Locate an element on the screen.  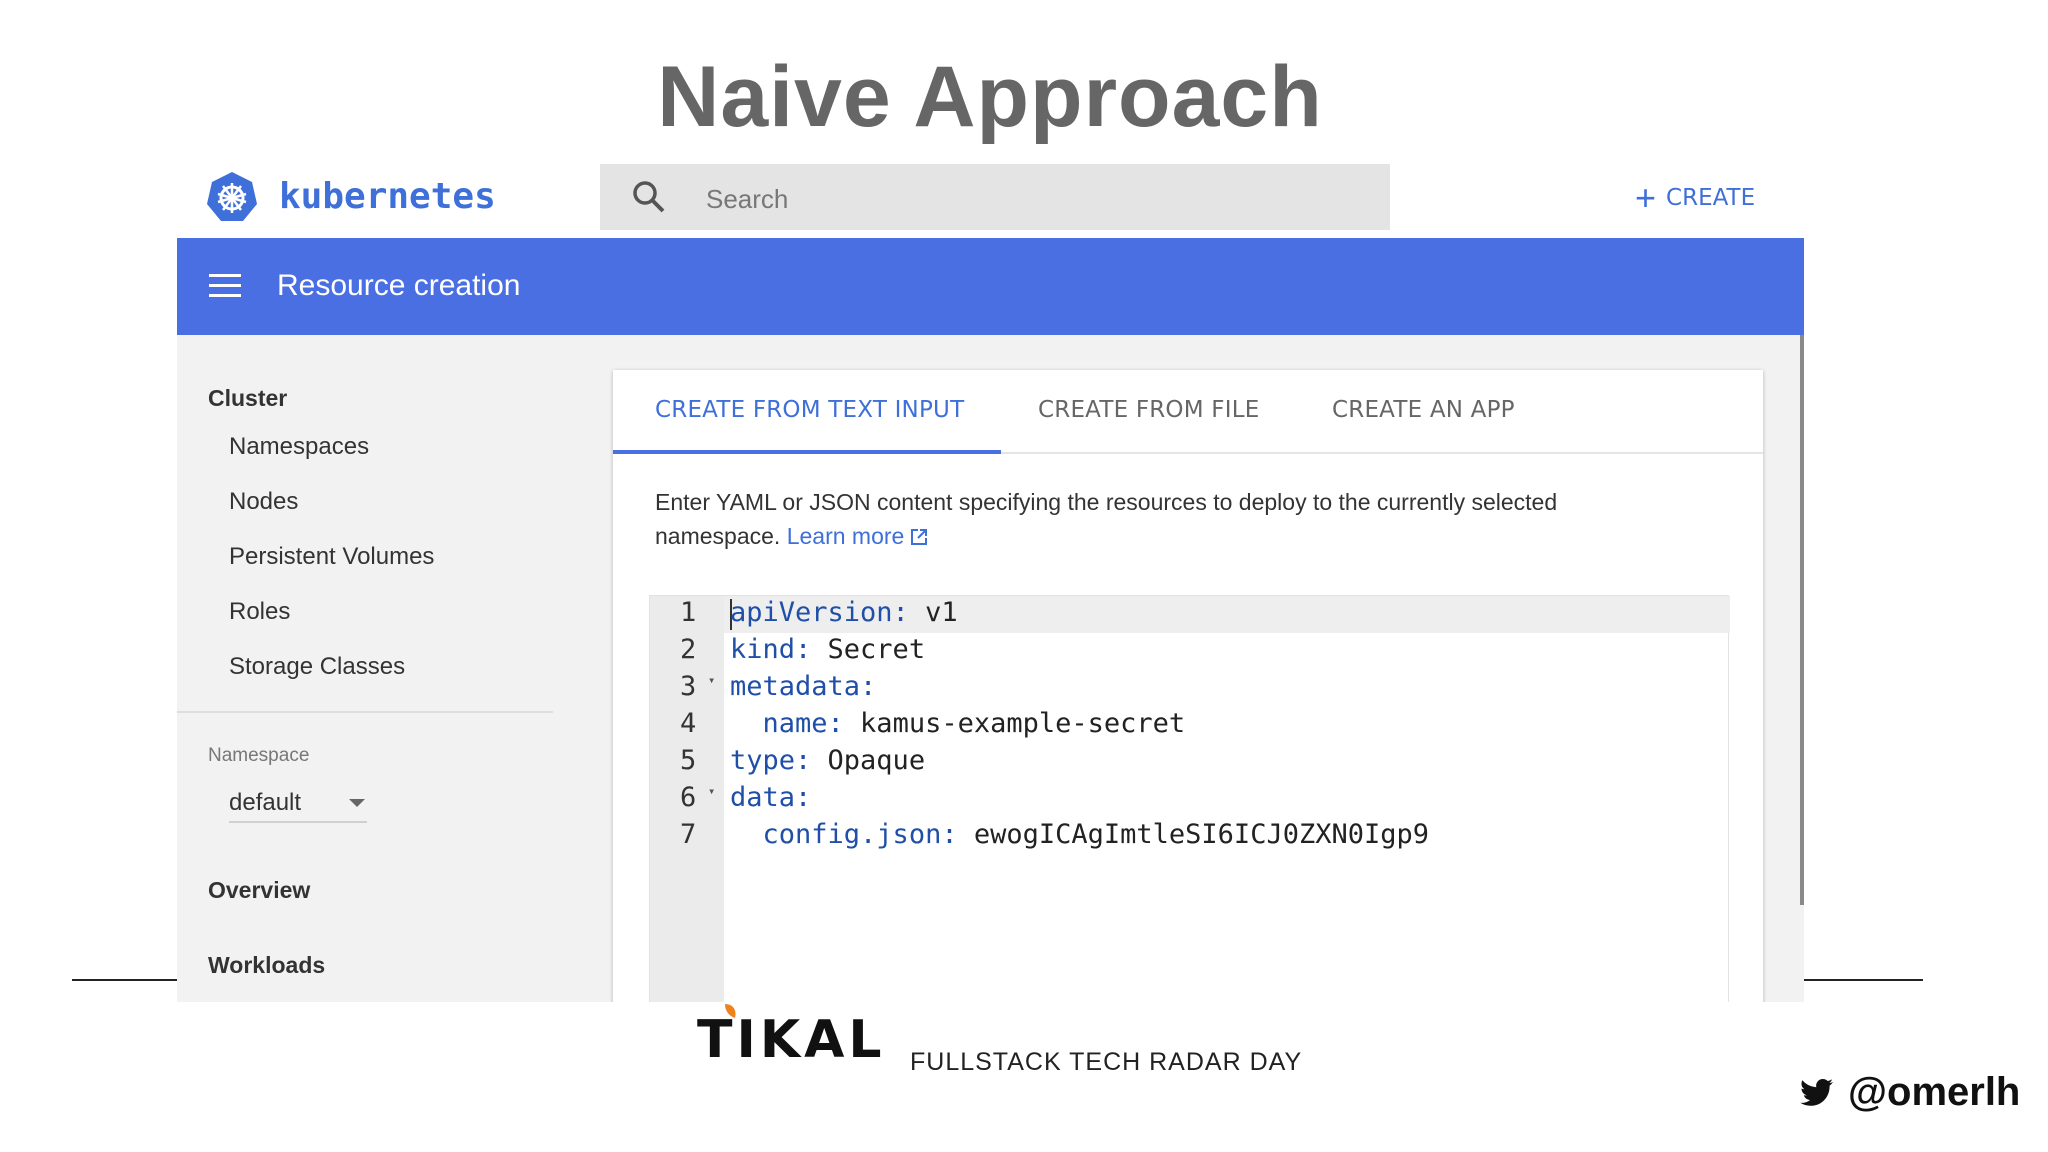
search-icon is located at coordinates (649, 197).